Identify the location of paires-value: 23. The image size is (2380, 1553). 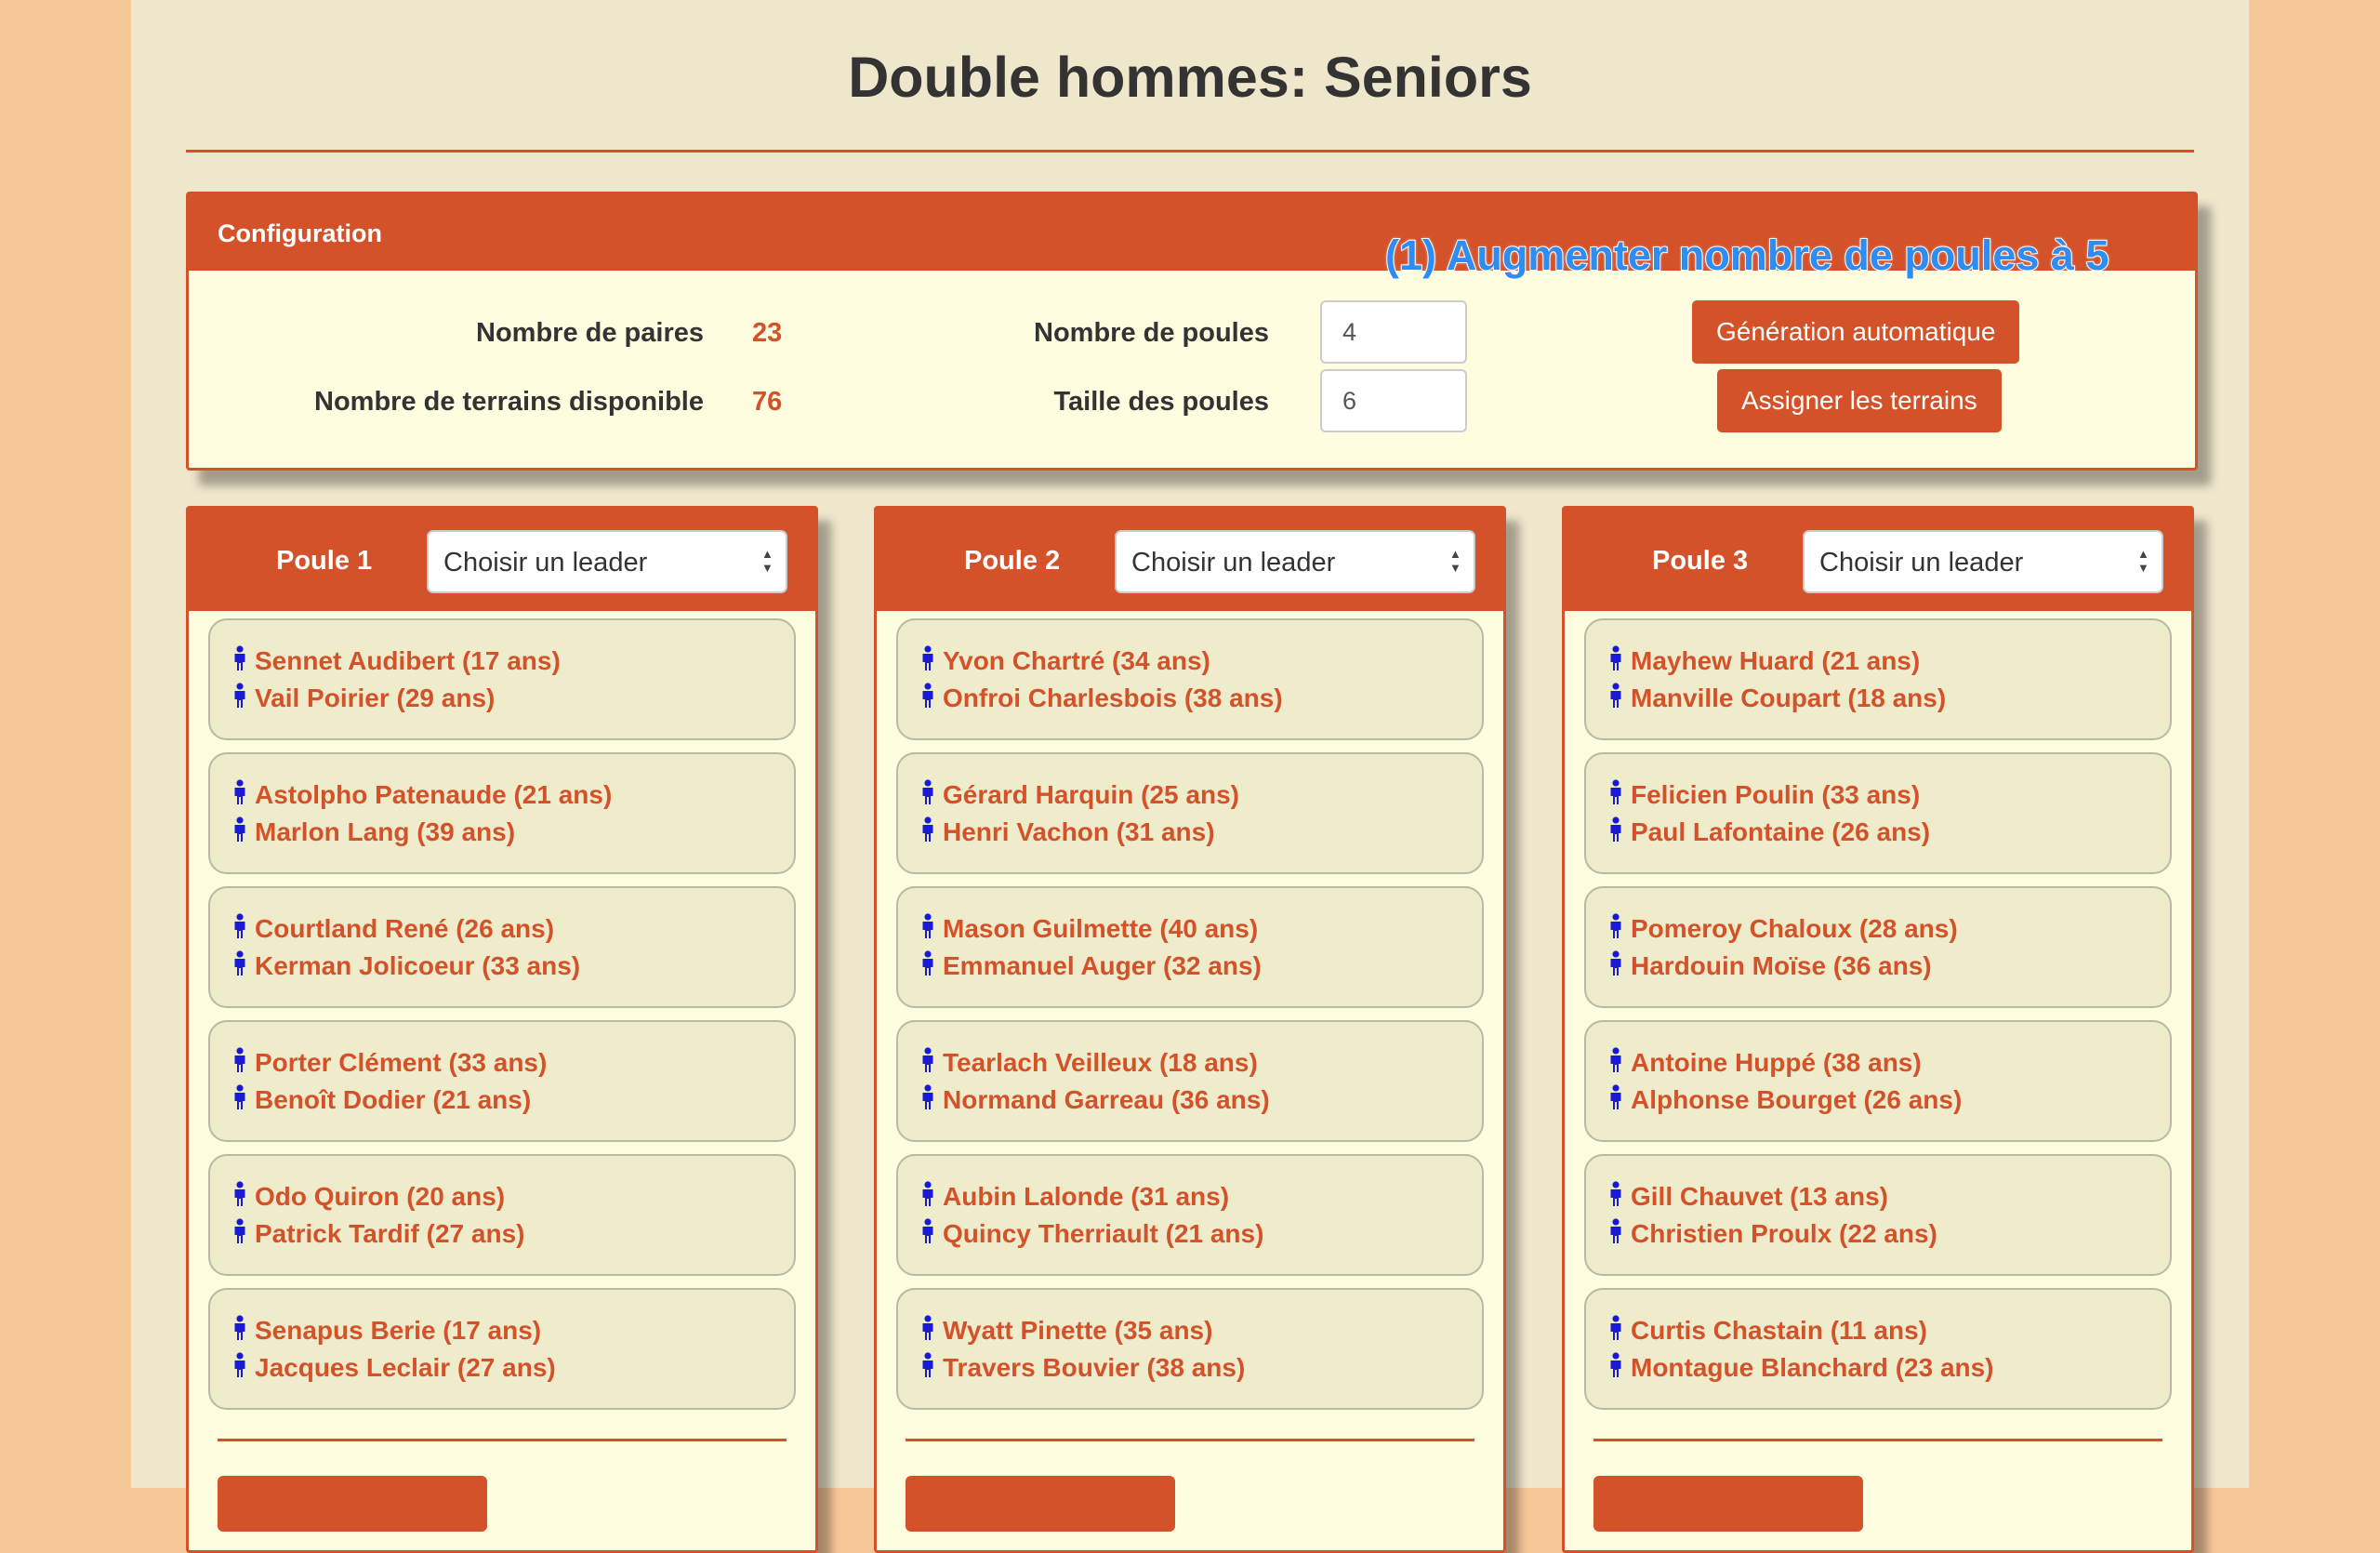
(767, 333).